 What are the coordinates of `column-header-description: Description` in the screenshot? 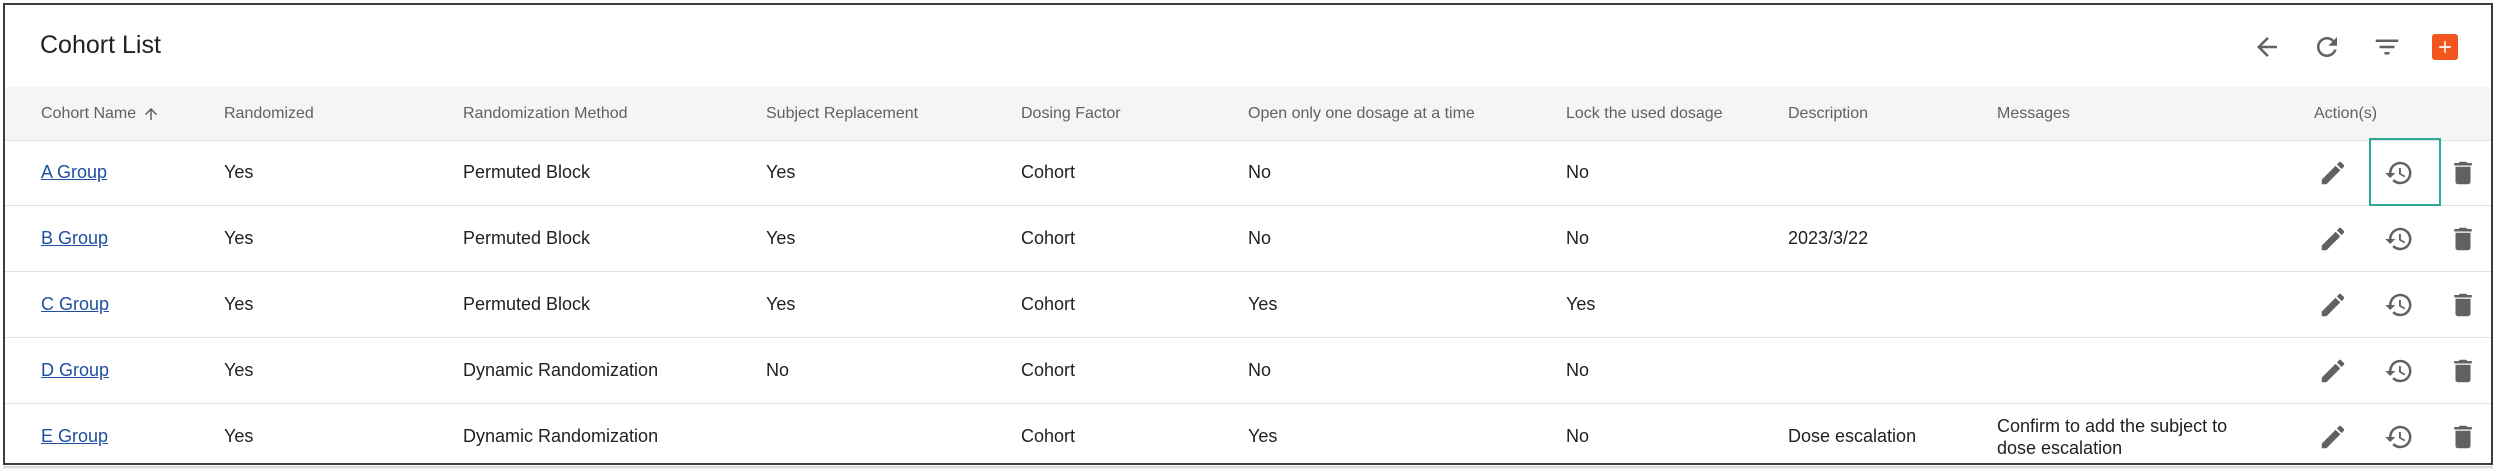 It's located at (1828, 113).